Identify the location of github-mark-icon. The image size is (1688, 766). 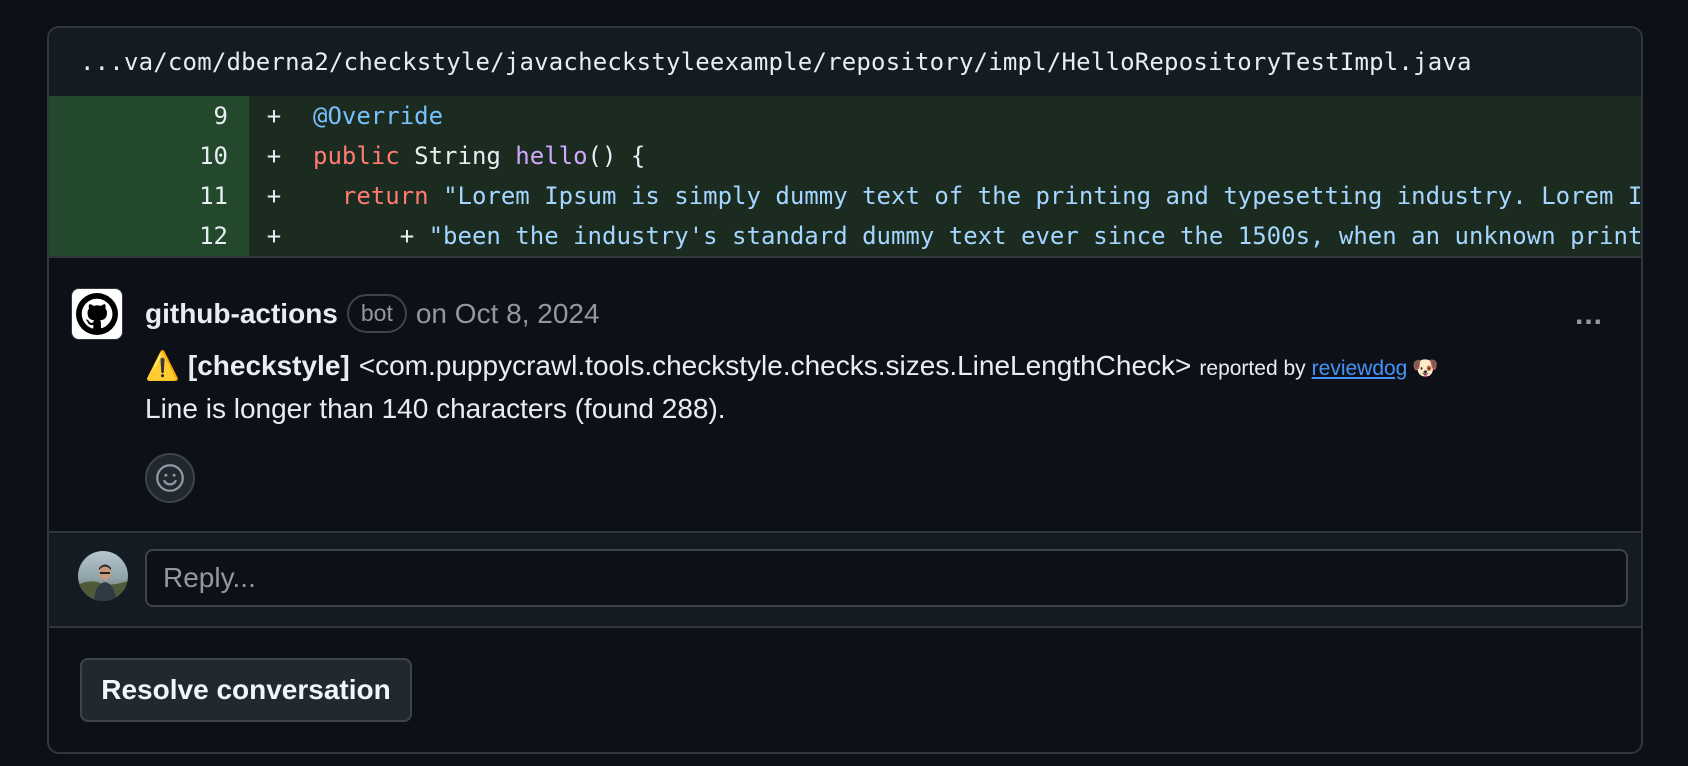
(97, 314).